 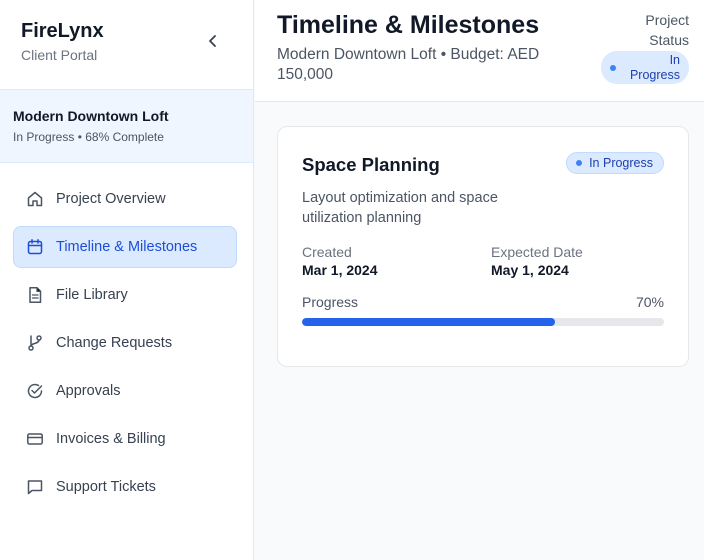 I want to click on sidebar-item-invoices-billing: Invoices & Billing, so click(x=125, y=439).